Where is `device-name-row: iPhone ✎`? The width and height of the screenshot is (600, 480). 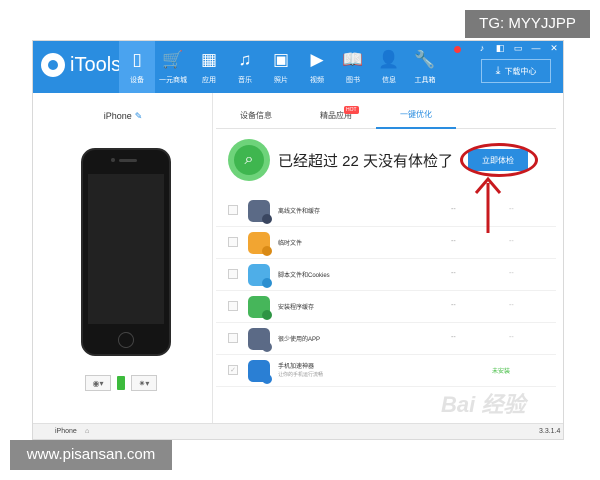
device-name-row: iPhone ✎ is located at coordinates (123, 116).